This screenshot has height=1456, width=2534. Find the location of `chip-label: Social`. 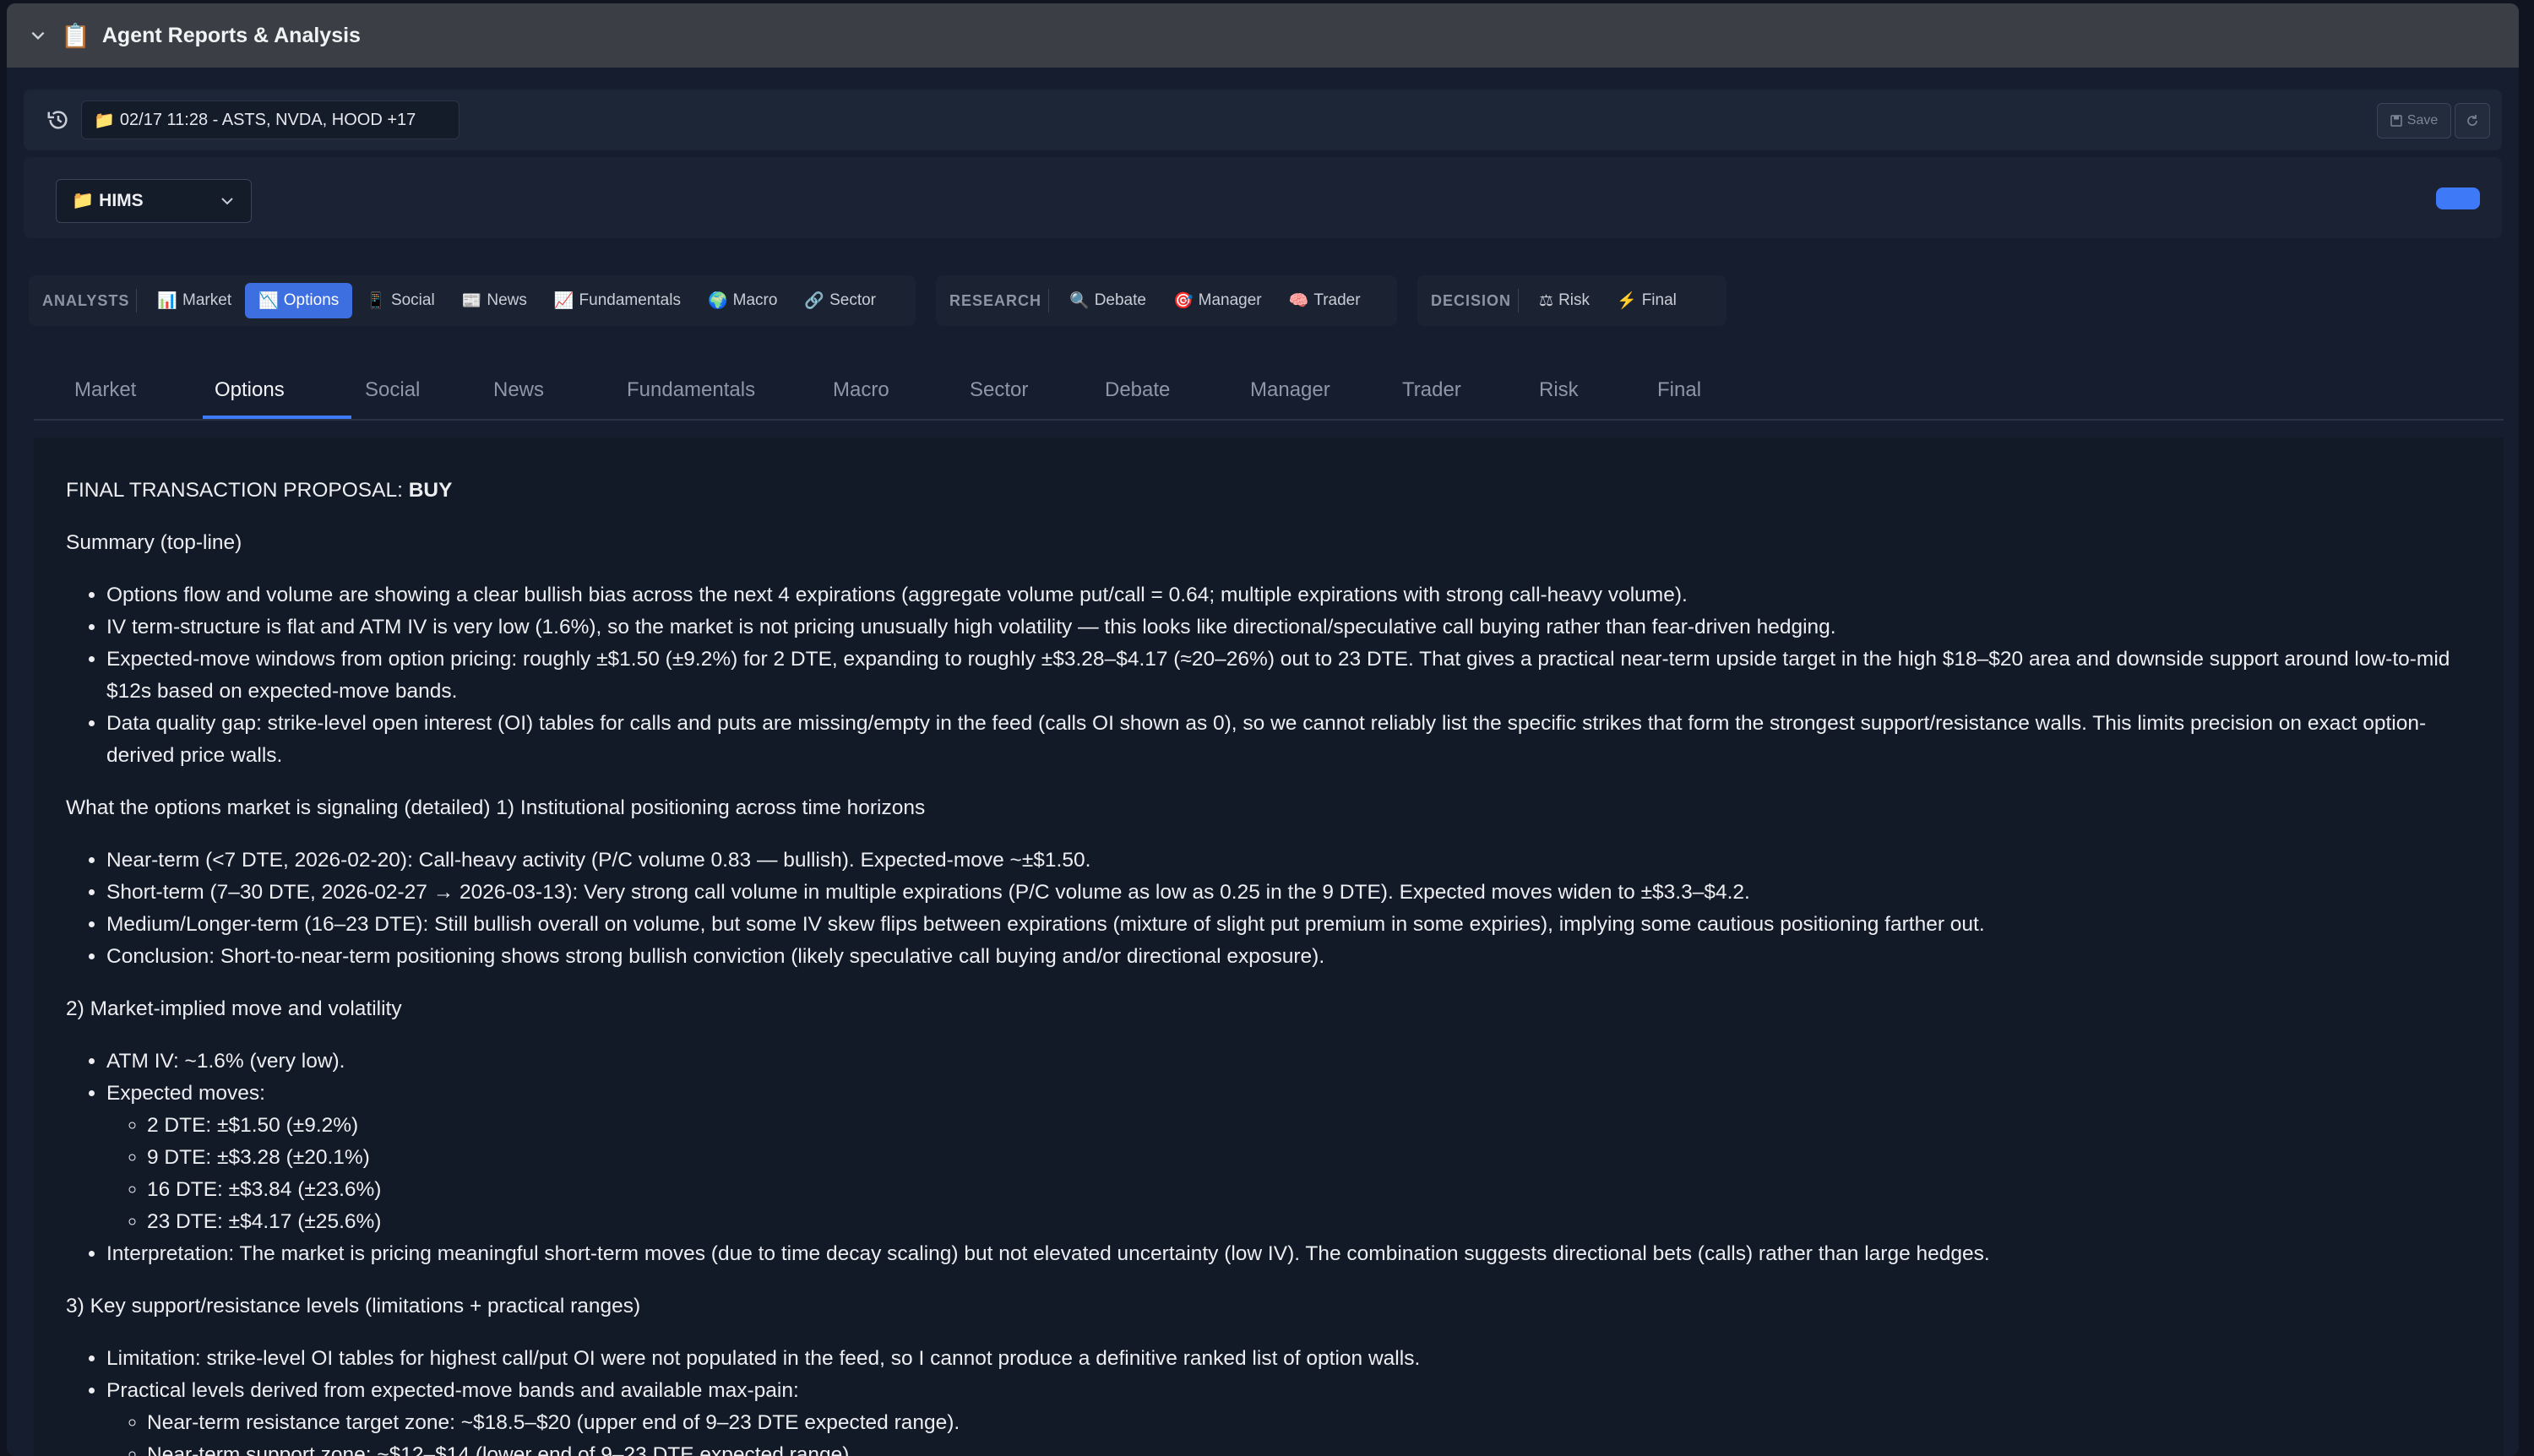

chip-label: Social is located at coordinates (412, 300).